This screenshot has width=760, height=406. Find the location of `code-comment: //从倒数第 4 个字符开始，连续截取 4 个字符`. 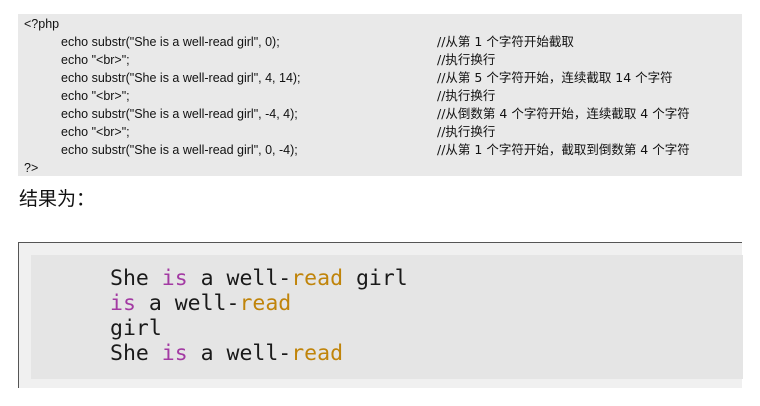

code-comment: //从倒数第 4 个字符开始，连续截取 4 个字符 is located at coordinates (563, 113).